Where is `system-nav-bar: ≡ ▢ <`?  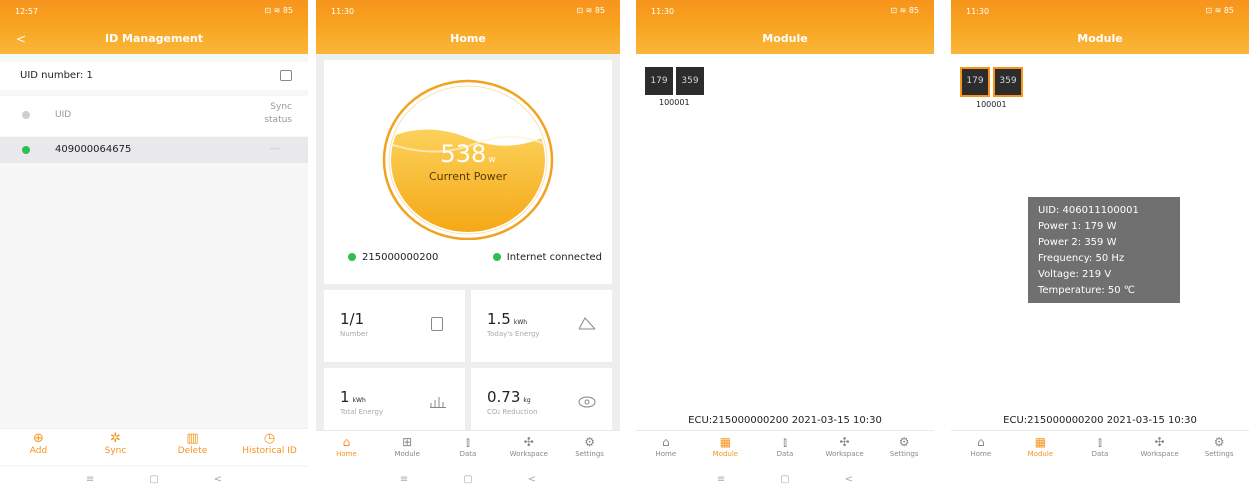 system-nav-bar: ≡ ▢ < is located at coordinates (785, 479).